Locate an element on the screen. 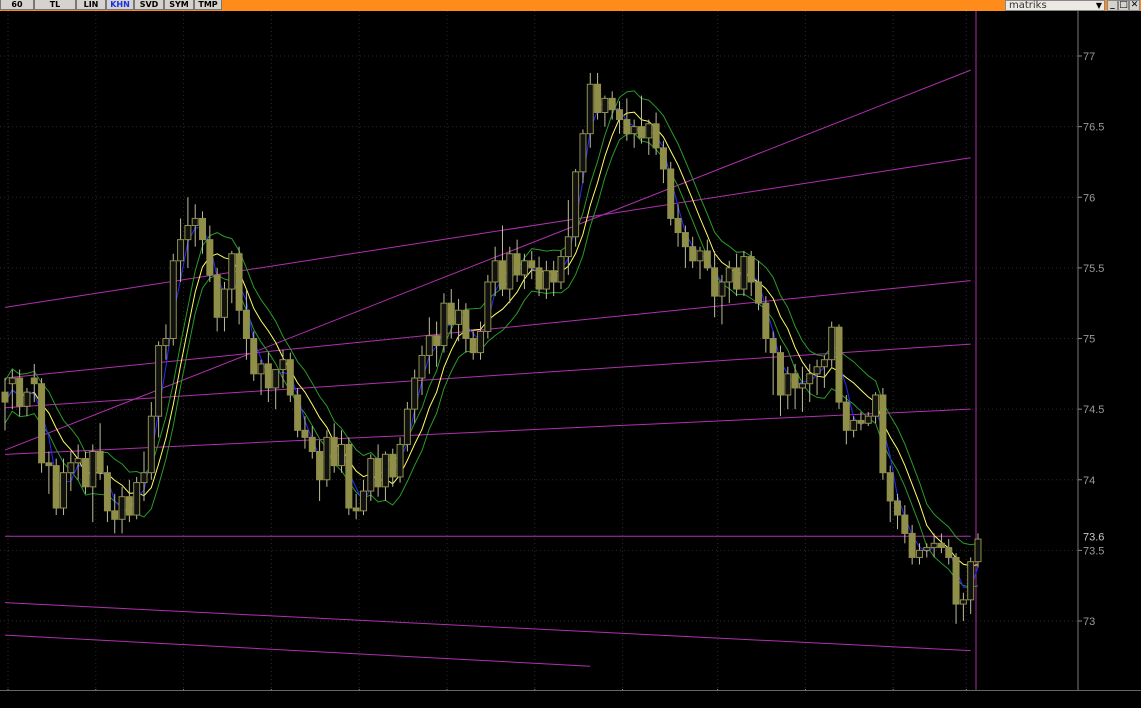 The width and height of the screenshot is (1141, 708). tab-60: 60 is located at coordinates (17, 5).